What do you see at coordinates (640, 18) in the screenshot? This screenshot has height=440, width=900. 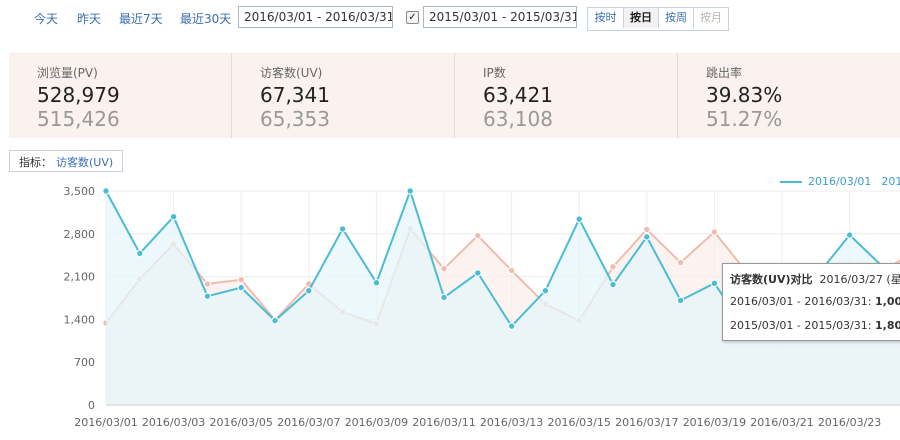 I see `granularity-day-button: 按日` at bounding box center [640, 18].